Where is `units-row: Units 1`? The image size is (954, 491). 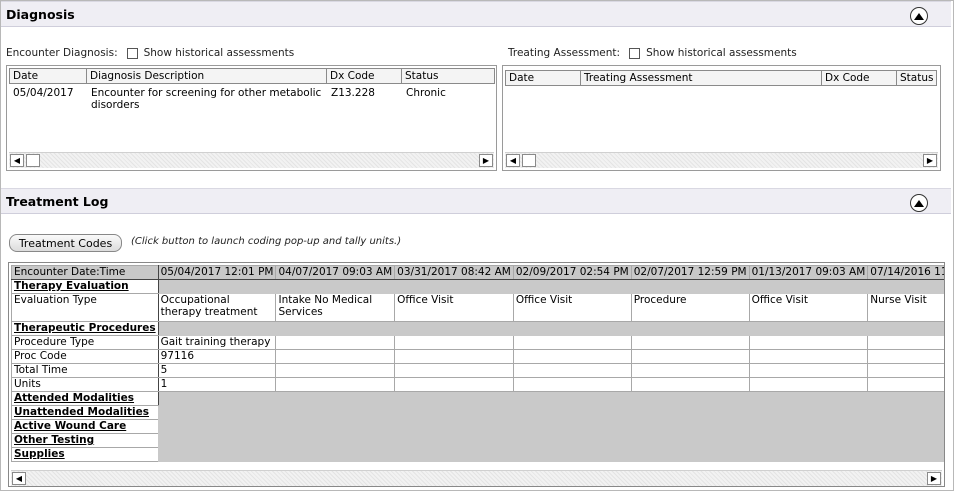
units-row: Units 1 is located at coordinates (477, 384).